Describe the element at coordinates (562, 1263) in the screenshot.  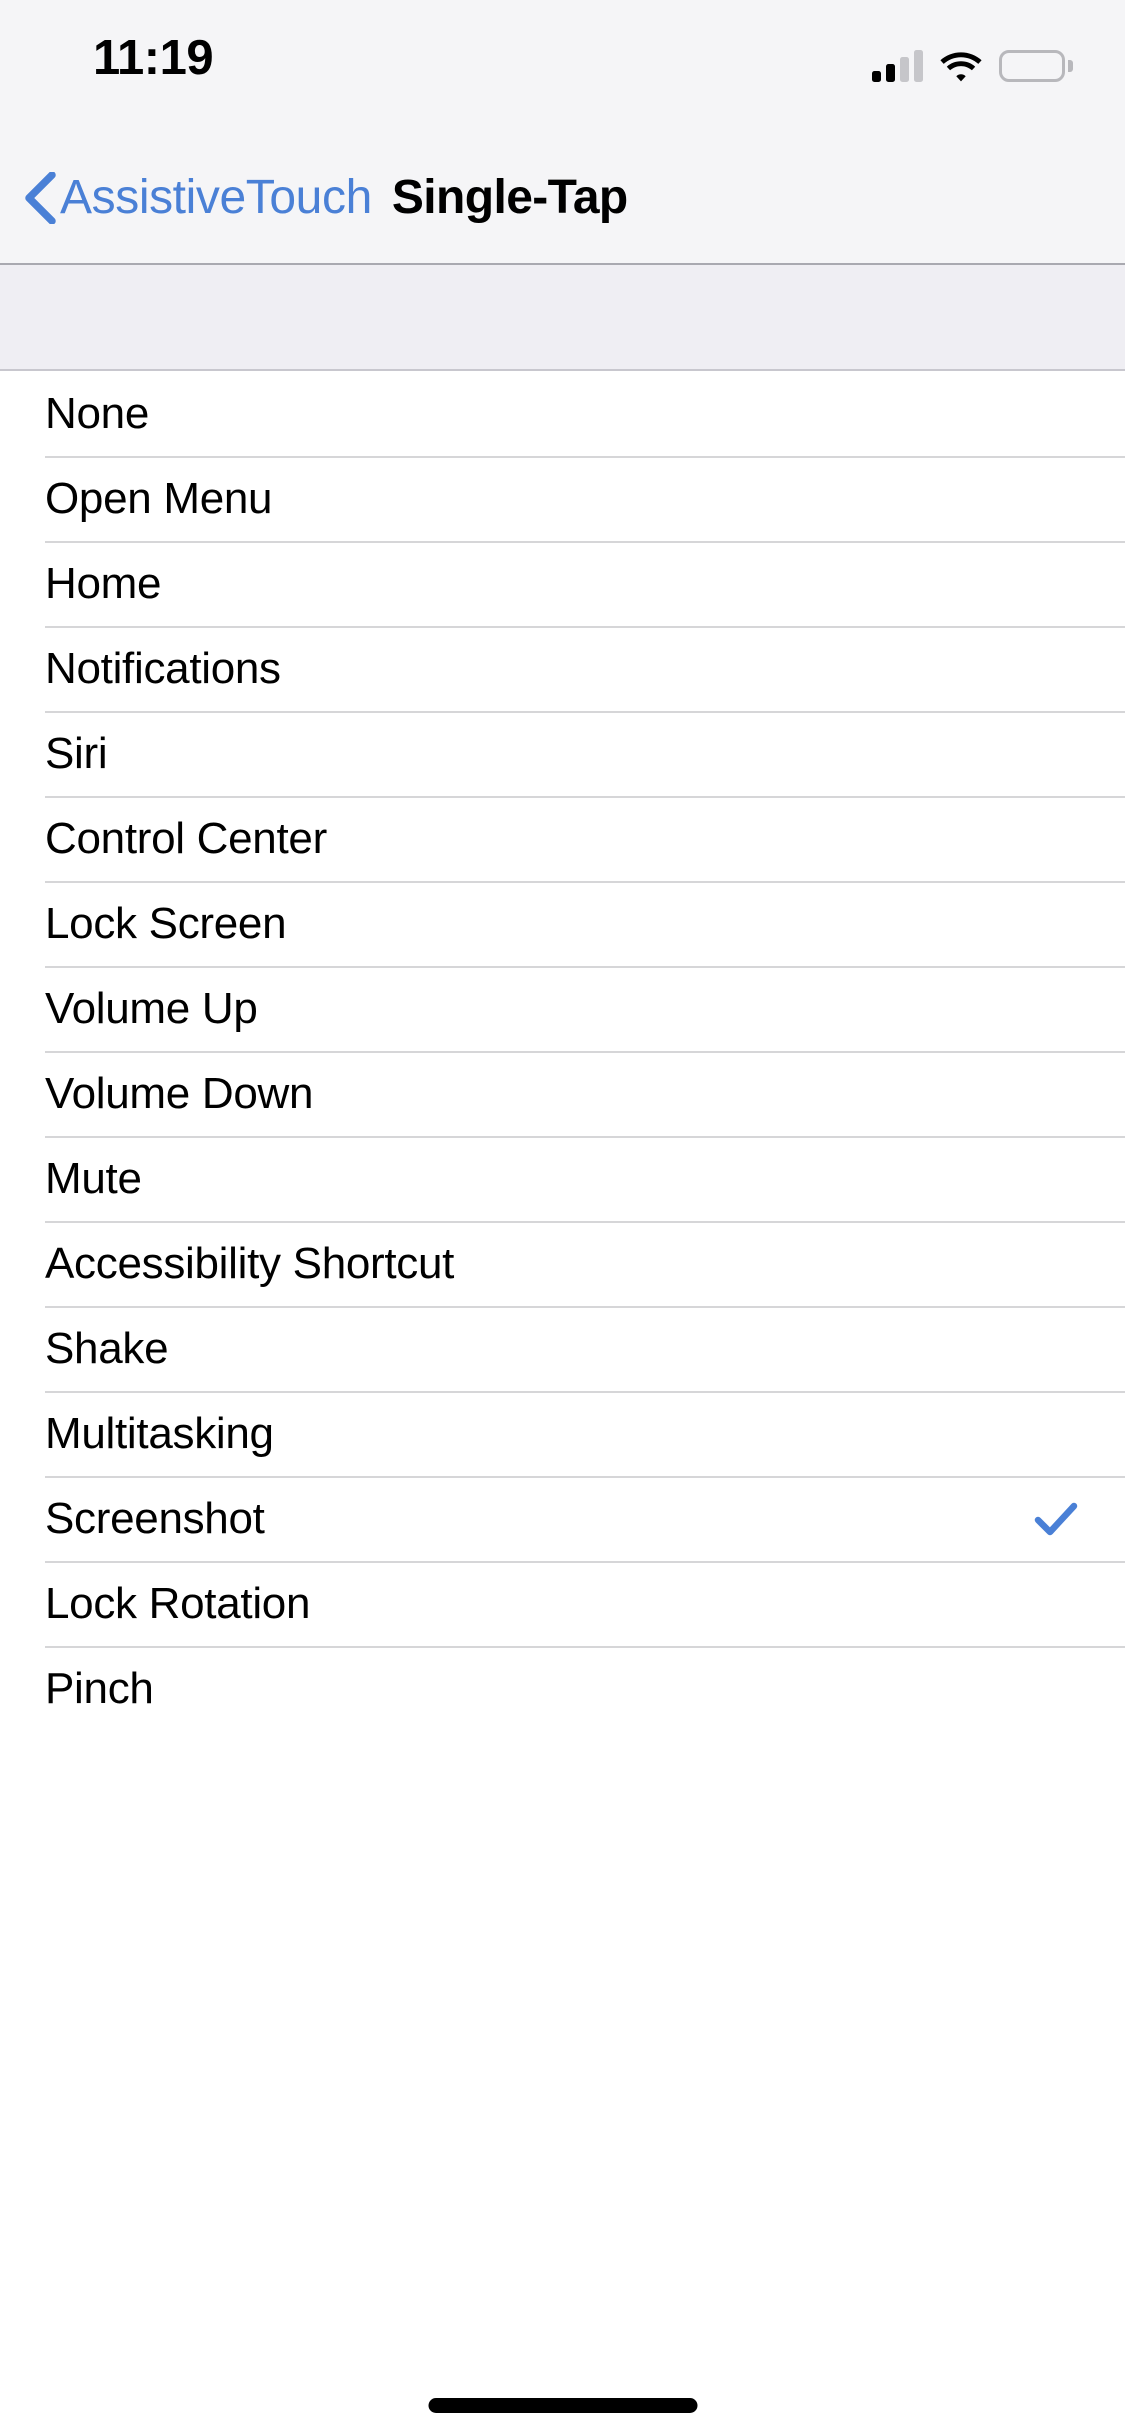
I see `list-item: Accessibility Shortcut` at that location.